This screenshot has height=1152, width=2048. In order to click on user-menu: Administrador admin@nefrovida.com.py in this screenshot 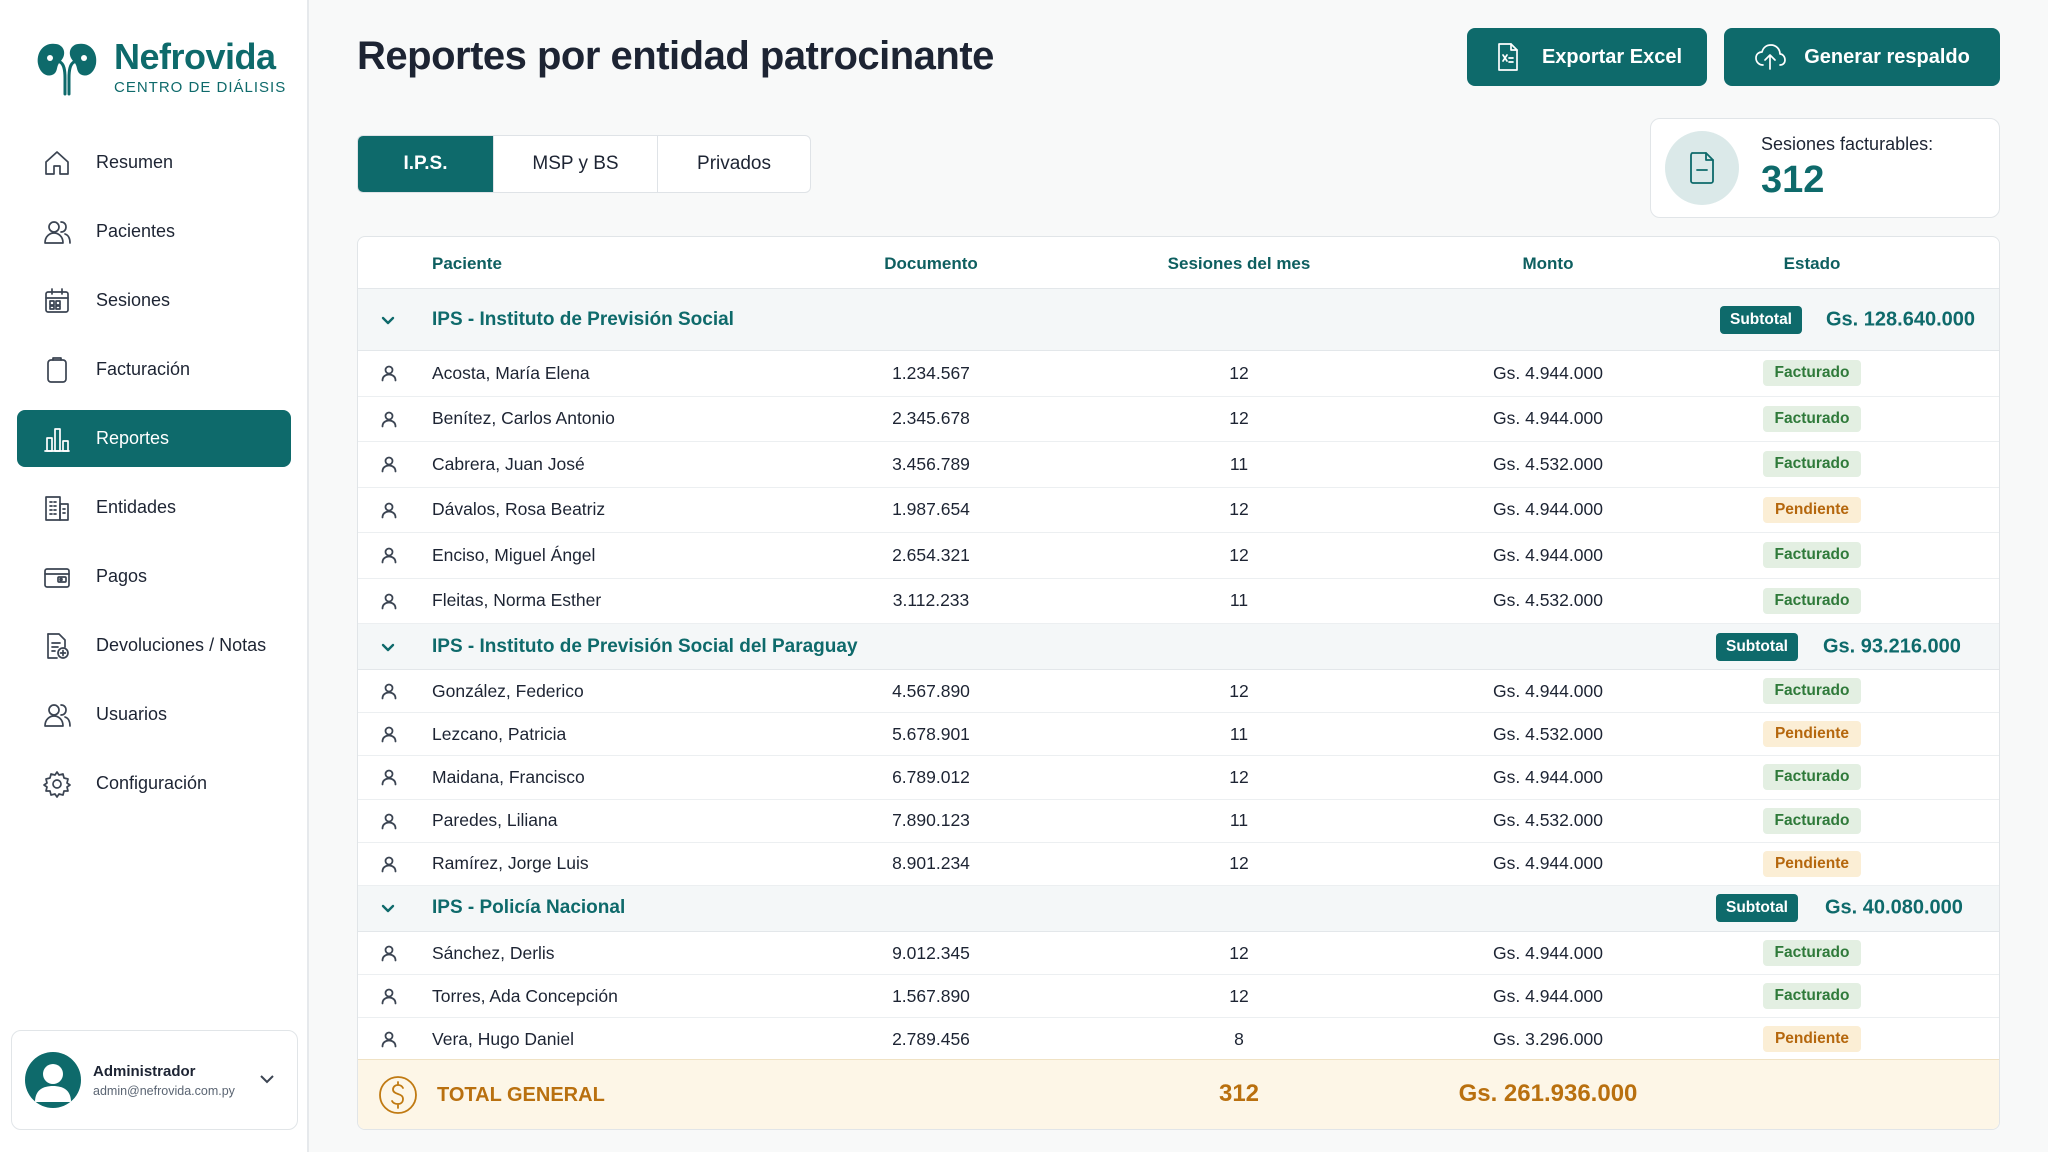, I will do `click(154, 1080)`.